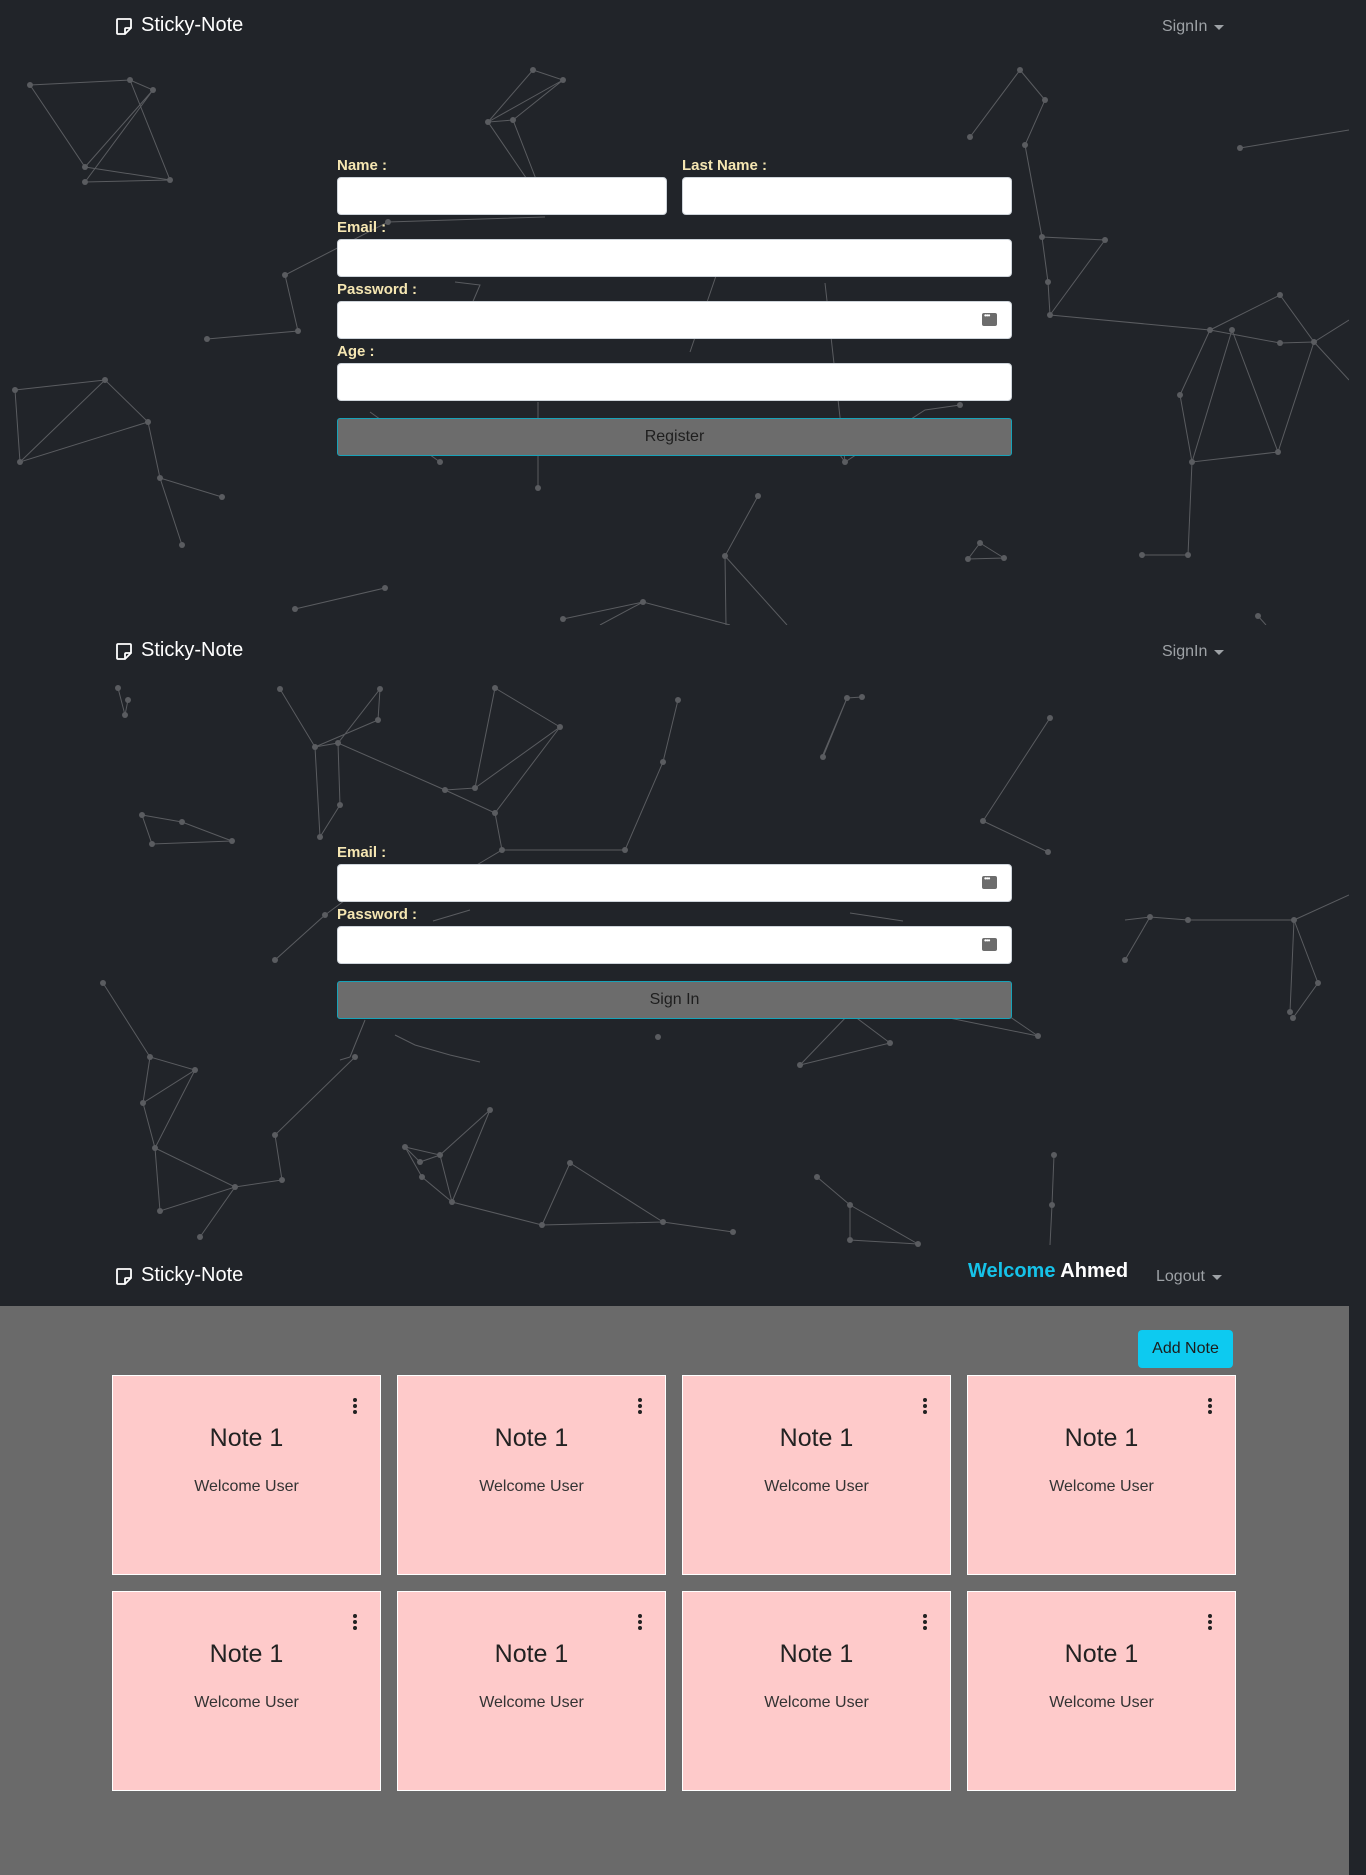  What do you see at coordinates (725, 165) in the screenshot?
I see `last-name-label: Last Name :` at bounding box center [725, 165].